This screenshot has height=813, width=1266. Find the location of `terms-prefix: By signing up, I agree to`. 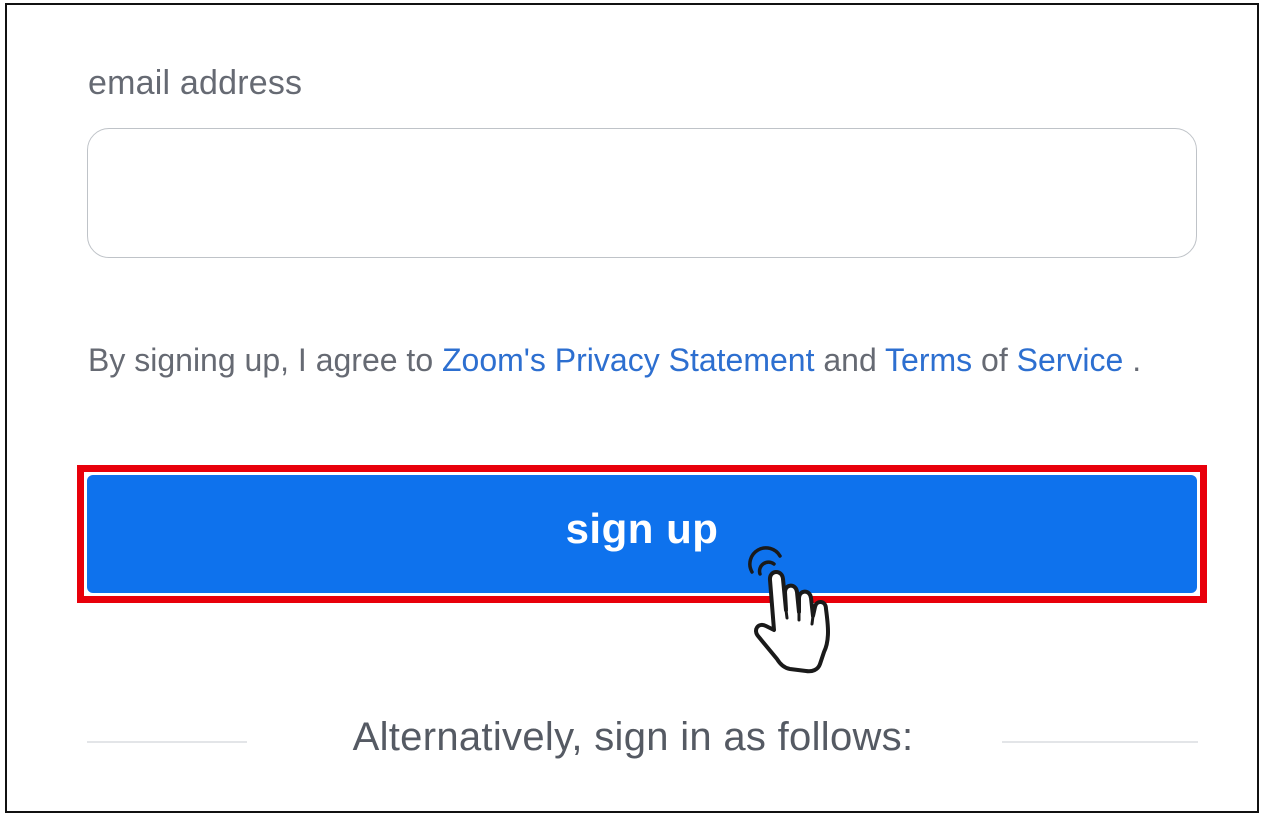

terms-prefix: By signing up, I agree to is located at coordinates (265, 360).